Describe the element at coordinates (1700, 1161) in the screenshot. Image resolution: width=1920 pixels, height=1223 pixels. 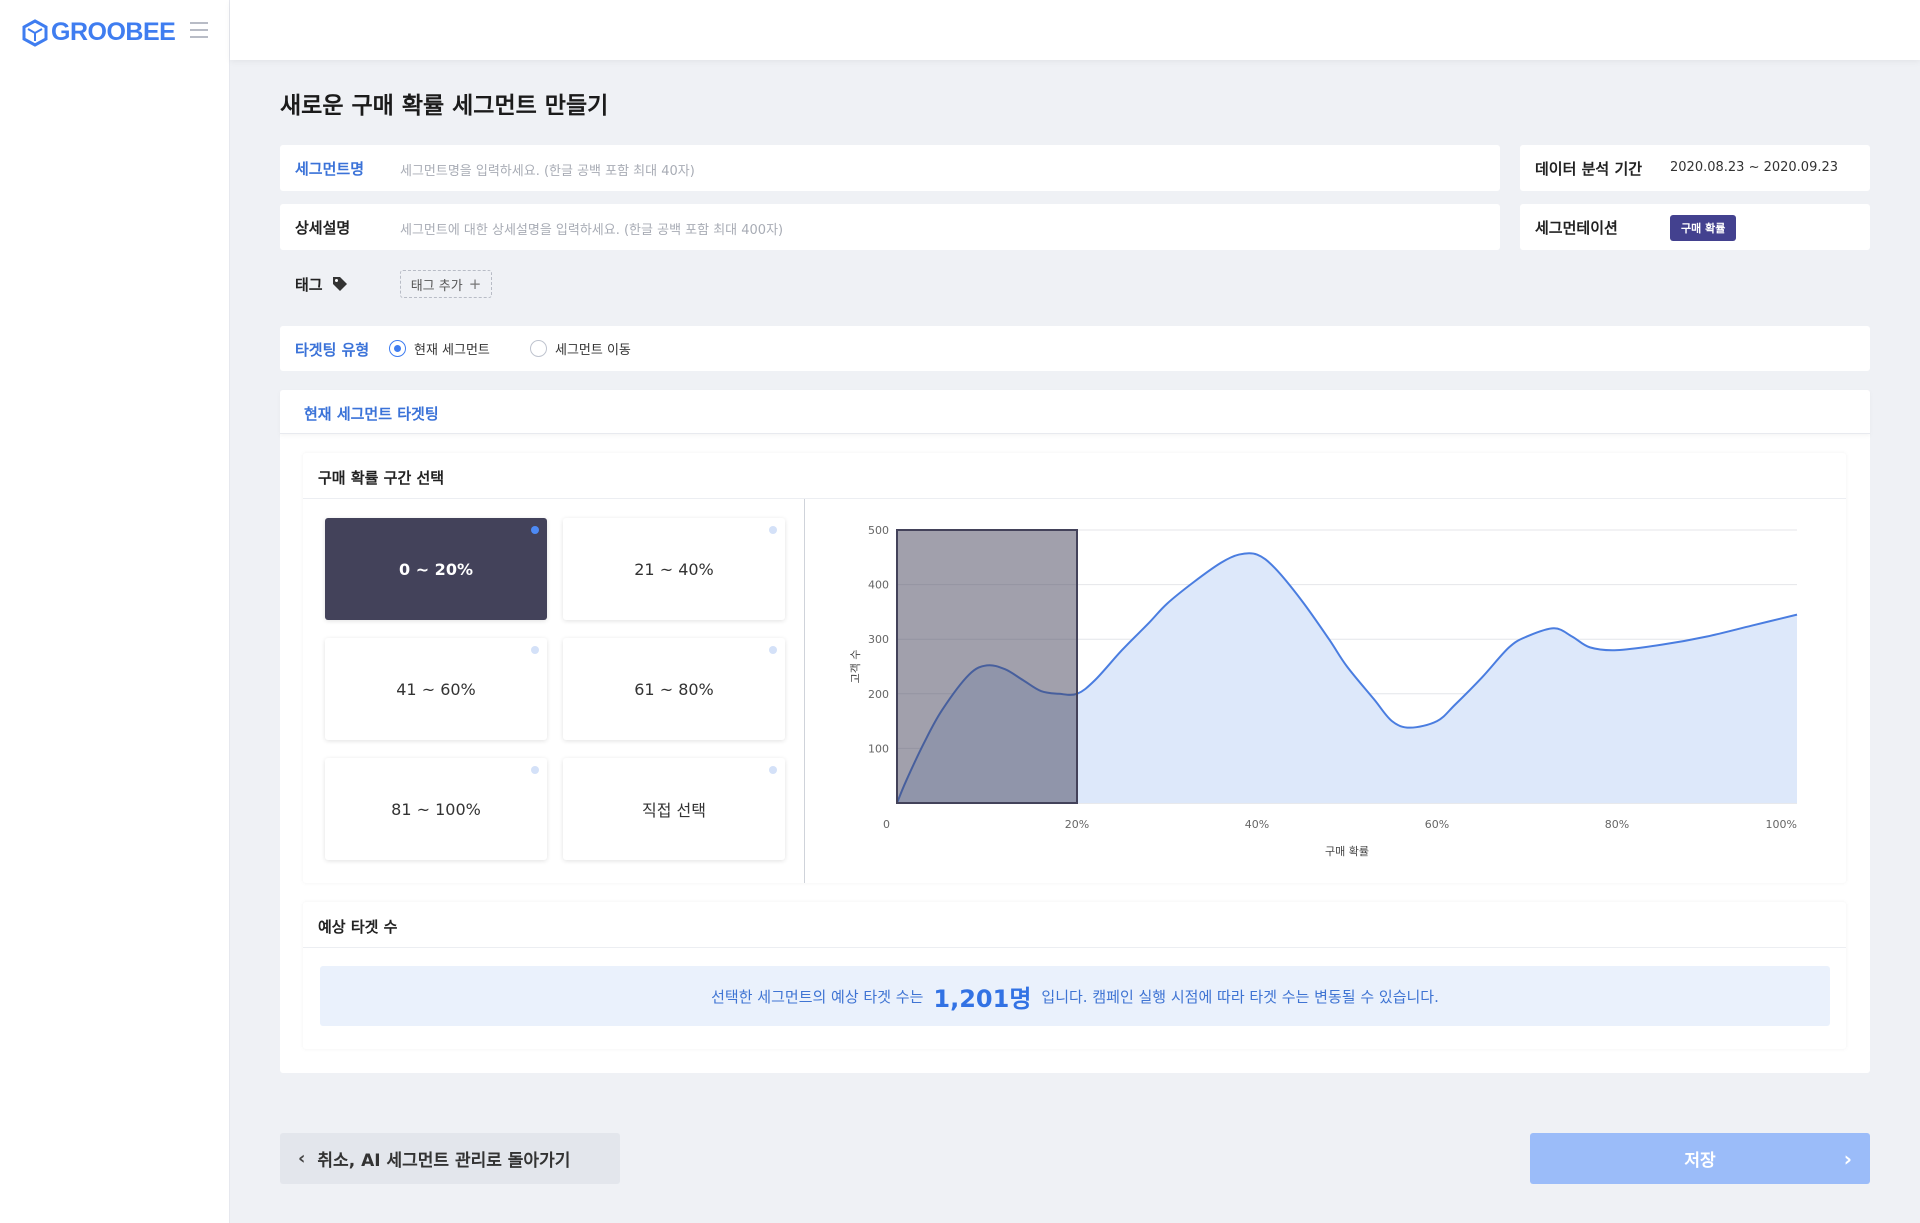
I see `save-button-label: 저장` at that location.